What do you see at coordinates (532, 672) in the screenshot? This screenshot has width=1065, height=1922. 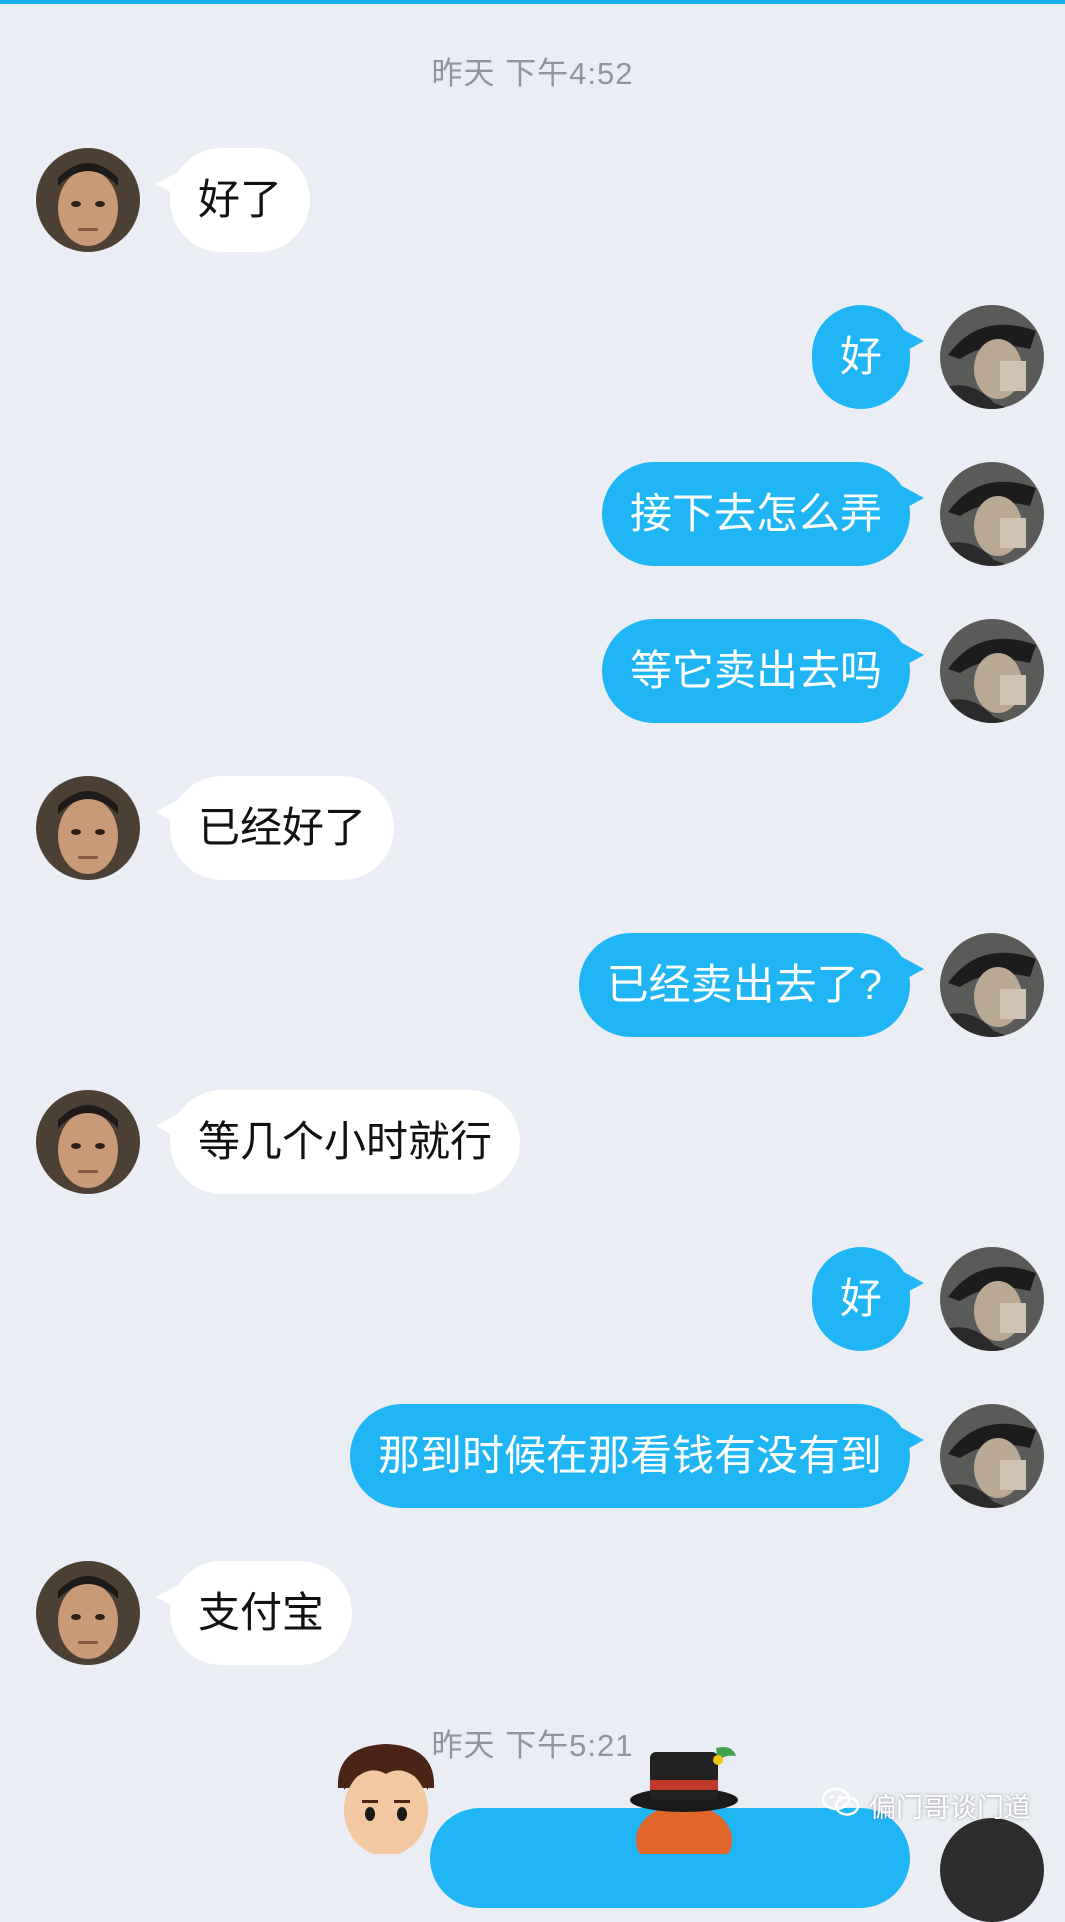 I see `message-row-sent: 等它卖出去吗` at bounding box center [532, 672].